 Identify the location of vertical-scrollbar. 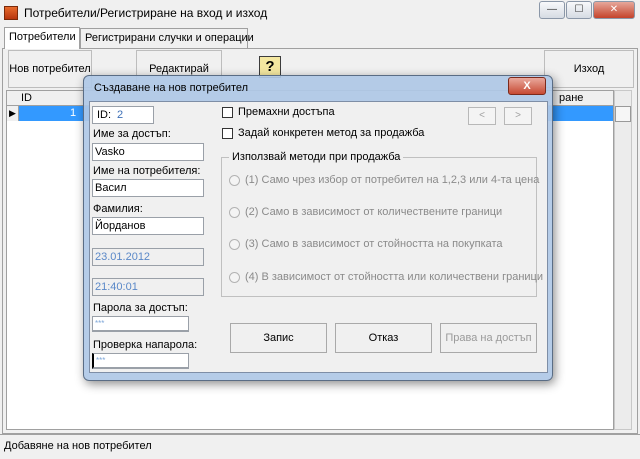
(623, 260).